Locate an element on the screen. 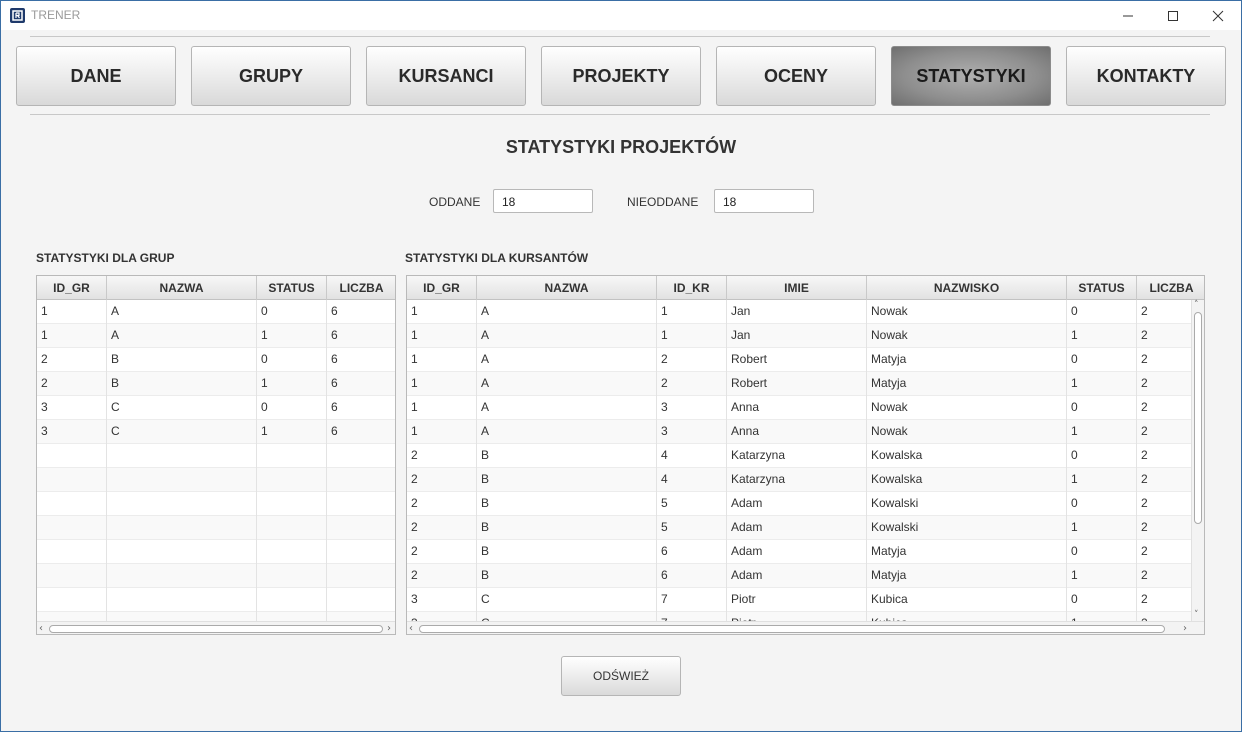  scroll-up-icon: ˄ is located at coordinates (1196, 305).